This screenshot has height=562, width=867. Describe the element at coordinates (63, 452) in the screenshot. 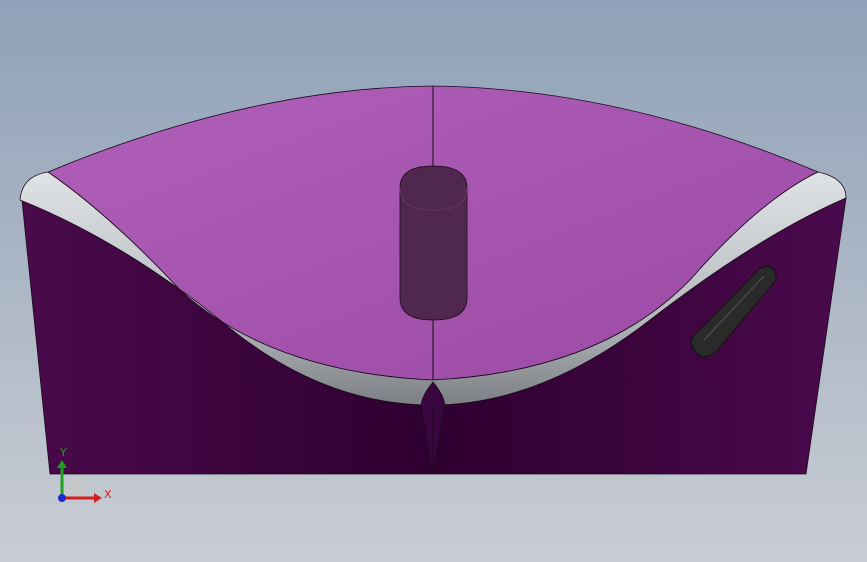

I see `y-axis-label: Y` at that location.